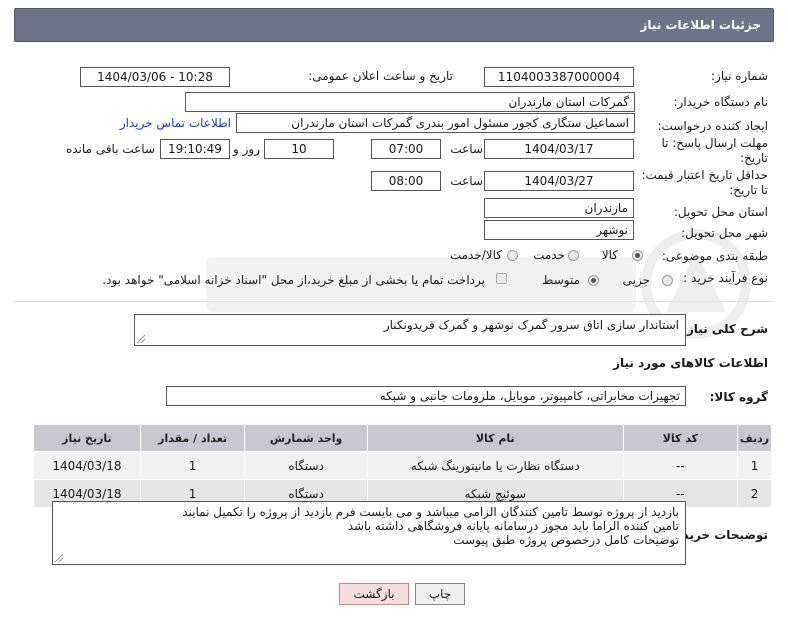 Image resolution: width=788 pixels, height=620 pixels. I want to click on deadline-time-label: ساعت, so click(466, 149).